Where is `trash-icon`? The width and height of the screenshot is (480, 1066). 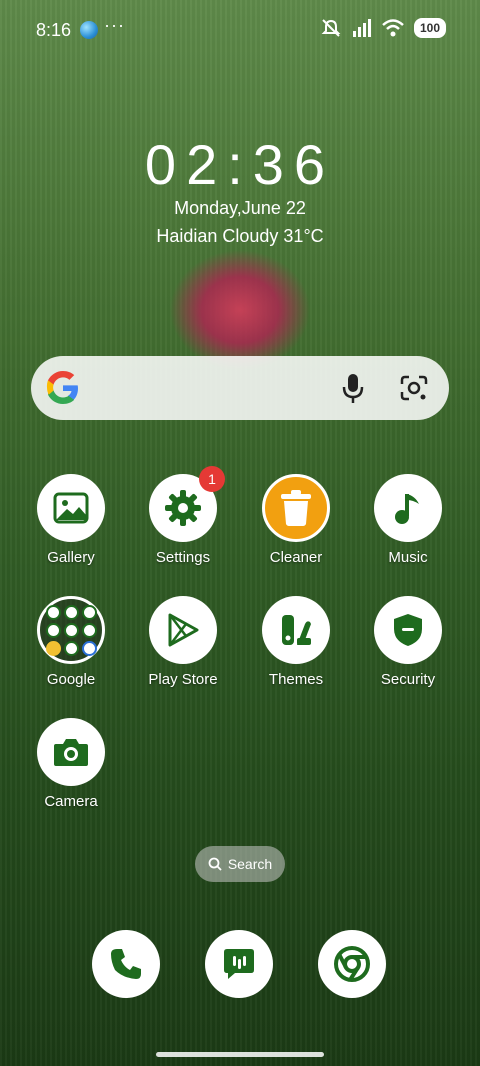 trash-icon is located at coordinates (296, 508).